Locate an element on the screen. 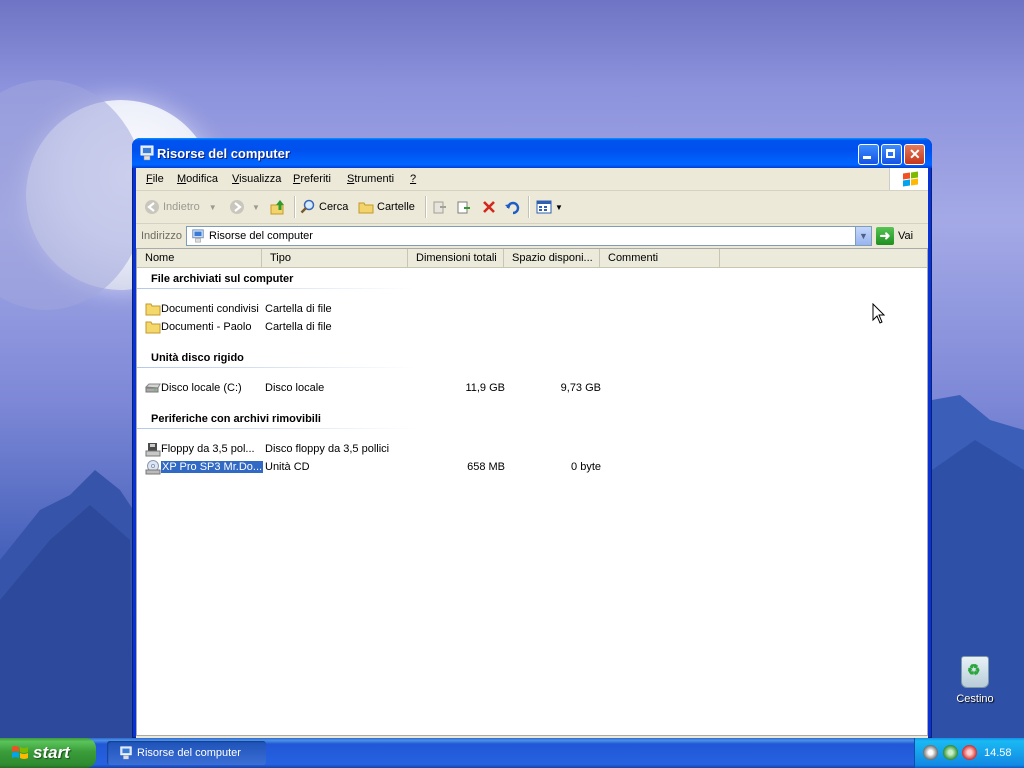 The image size is (1024, 768). close-button: ✕ is located at coordinates (914, 154).